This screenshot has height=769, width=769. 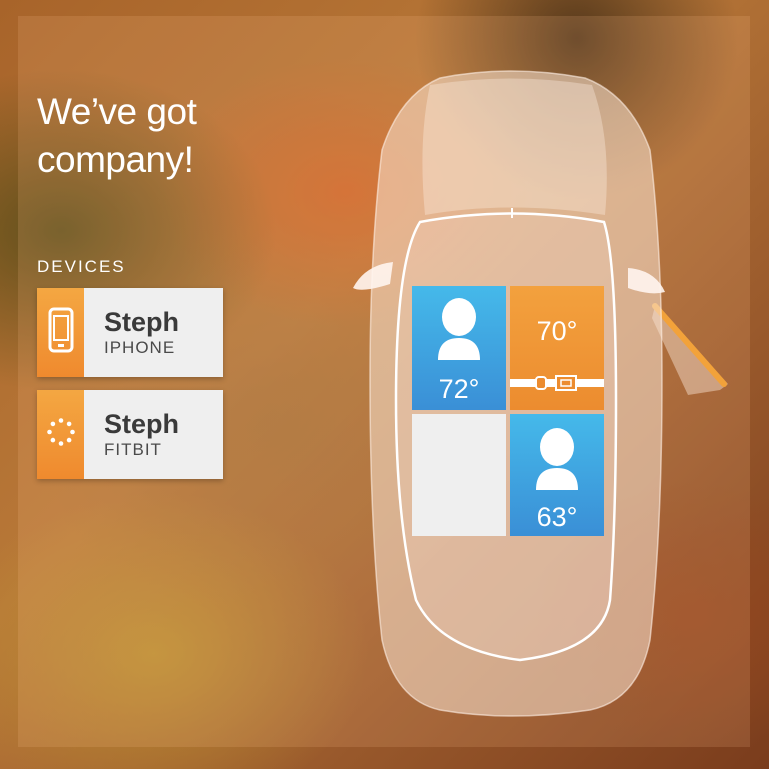 I want to click on title-line-1: We’ve got, so click(x=117, y=111).